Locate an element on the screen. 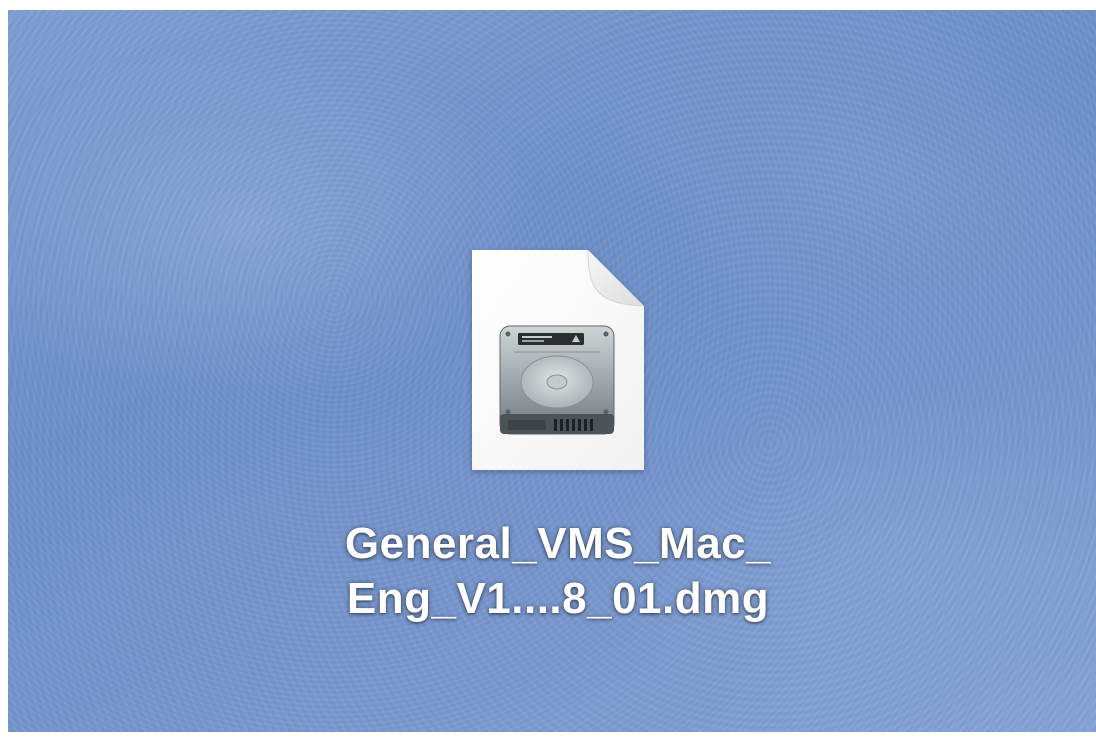 The height and width of the screenshot is (742, 1096). file-name-label: General_VMS_Mac_ Eng_V1....8_01.dmg is located at coordinates (558, 571).